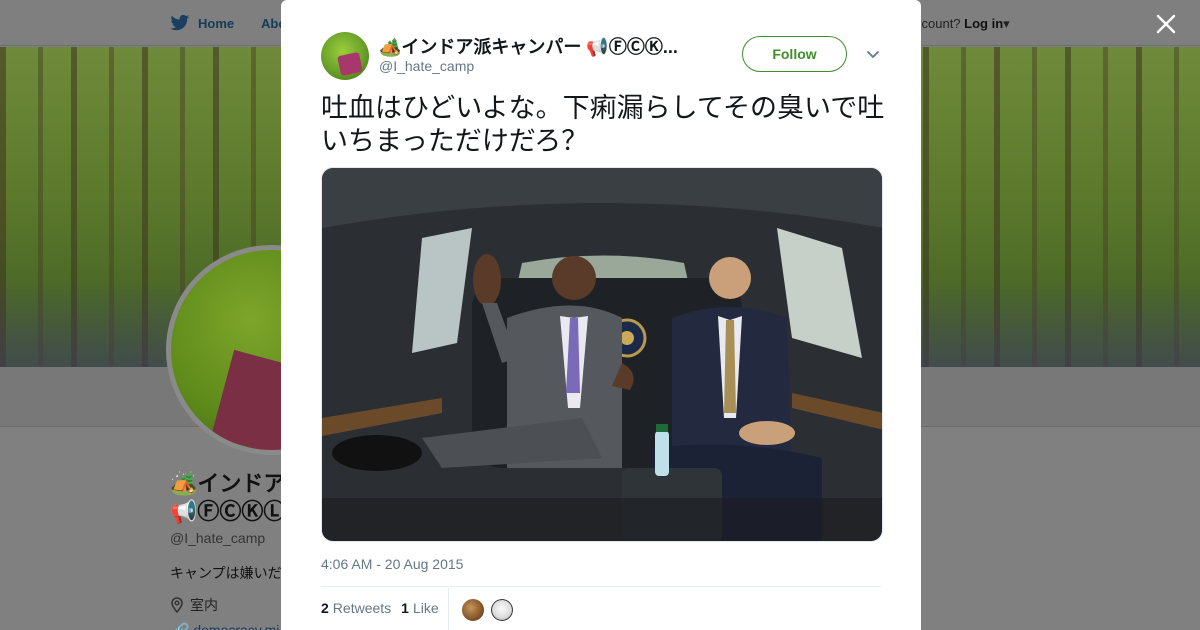  What do you see at coordinates (392, 564) in the screenshot?
I see `tweet-timestamp: 4:06 AM - 20 Aug 2015` at bounding box center [392, 564].